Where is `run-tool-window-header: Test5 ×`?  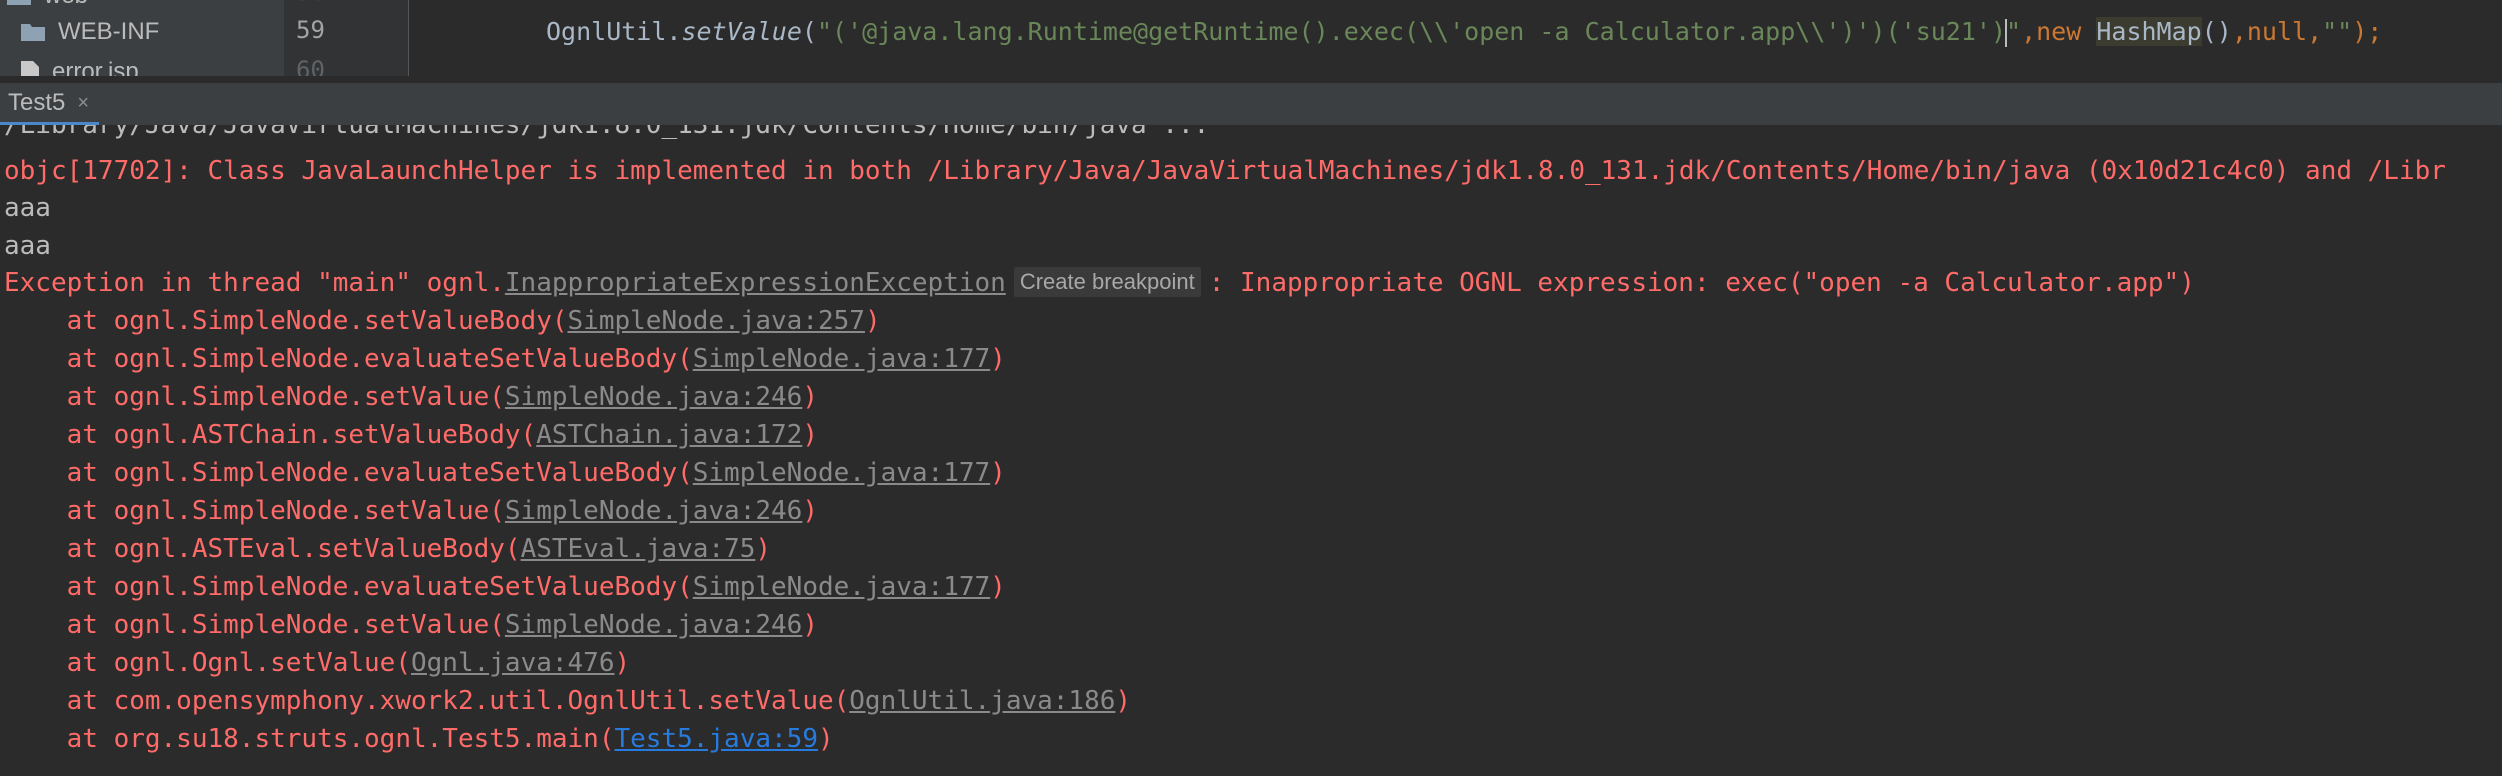 run-tool-window-header: Test5 × is located at coordinates (1251, 104).